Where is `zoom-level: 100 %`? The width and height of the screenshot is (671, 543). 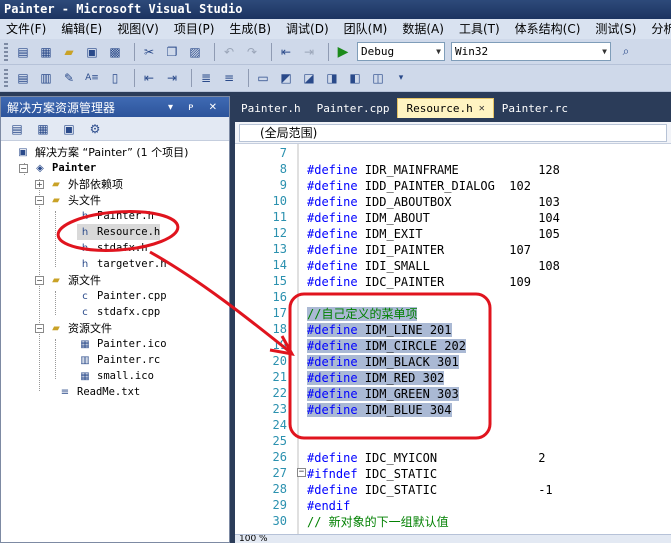 zoom-level: 100 % is located at coordinates (453, 538).